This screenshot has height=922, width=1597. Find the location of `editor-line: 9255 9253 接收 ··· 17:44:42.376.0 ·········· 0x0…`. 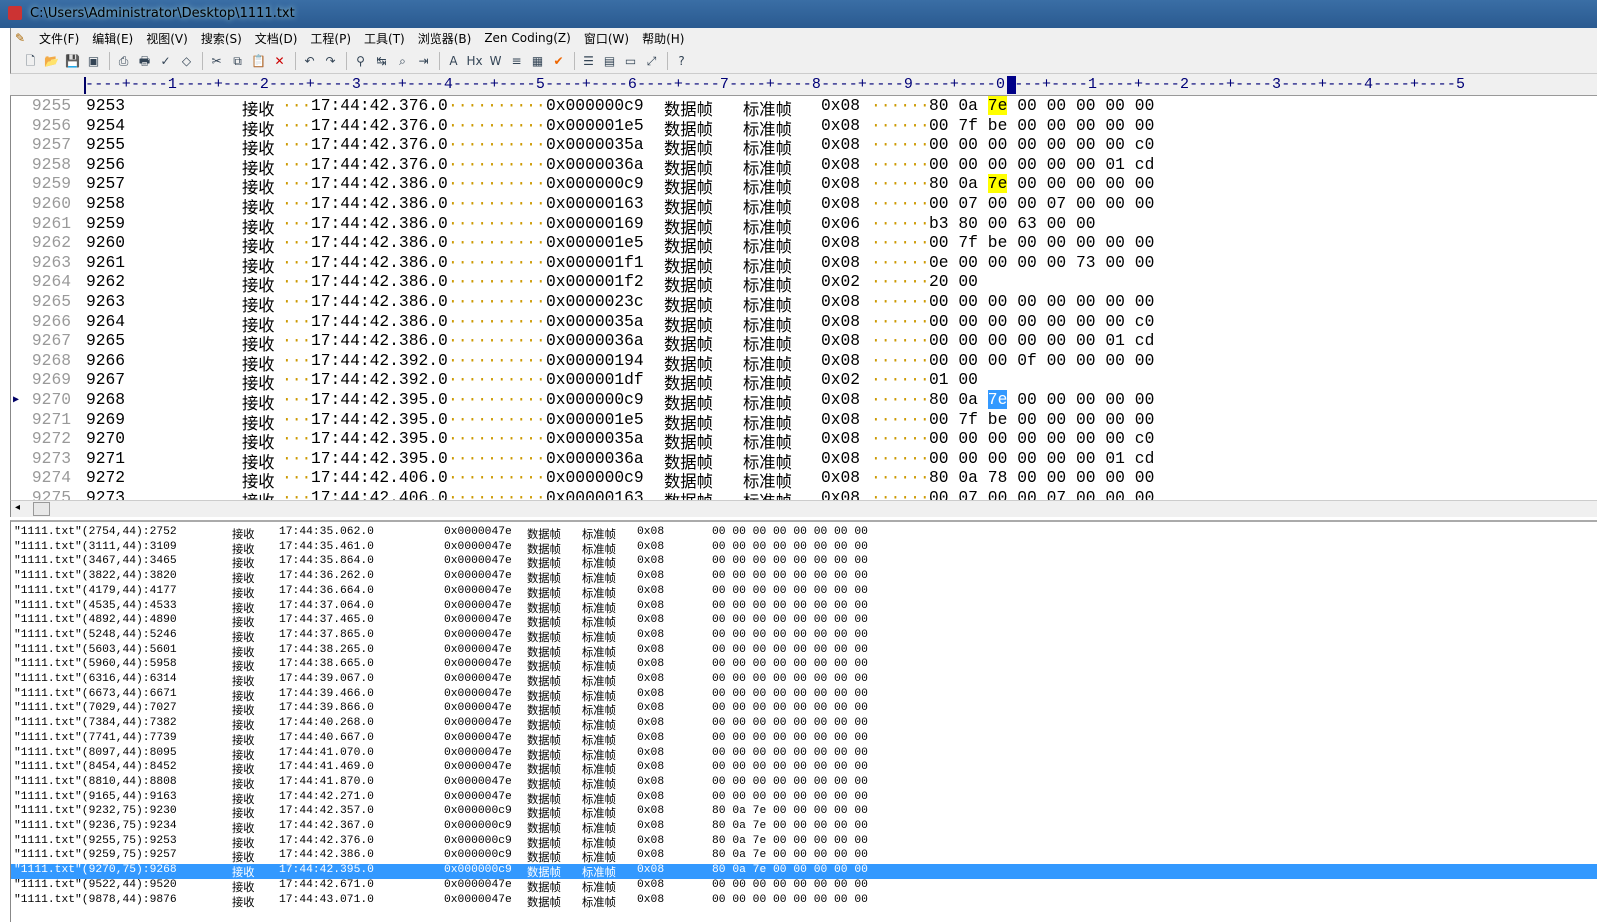

editor-line: 9255 9253 接收 ··· 17:44:42.376.0 ·········· 0x0… is located at coordinates (804, 108).